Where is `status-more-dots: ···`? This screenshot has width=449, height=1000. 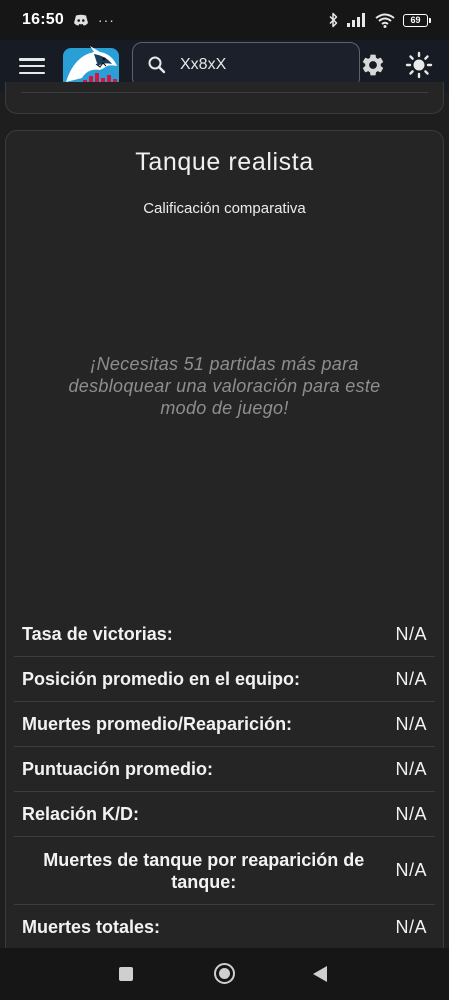
status-more-dots: ··· is located at coordinates (106, 20).